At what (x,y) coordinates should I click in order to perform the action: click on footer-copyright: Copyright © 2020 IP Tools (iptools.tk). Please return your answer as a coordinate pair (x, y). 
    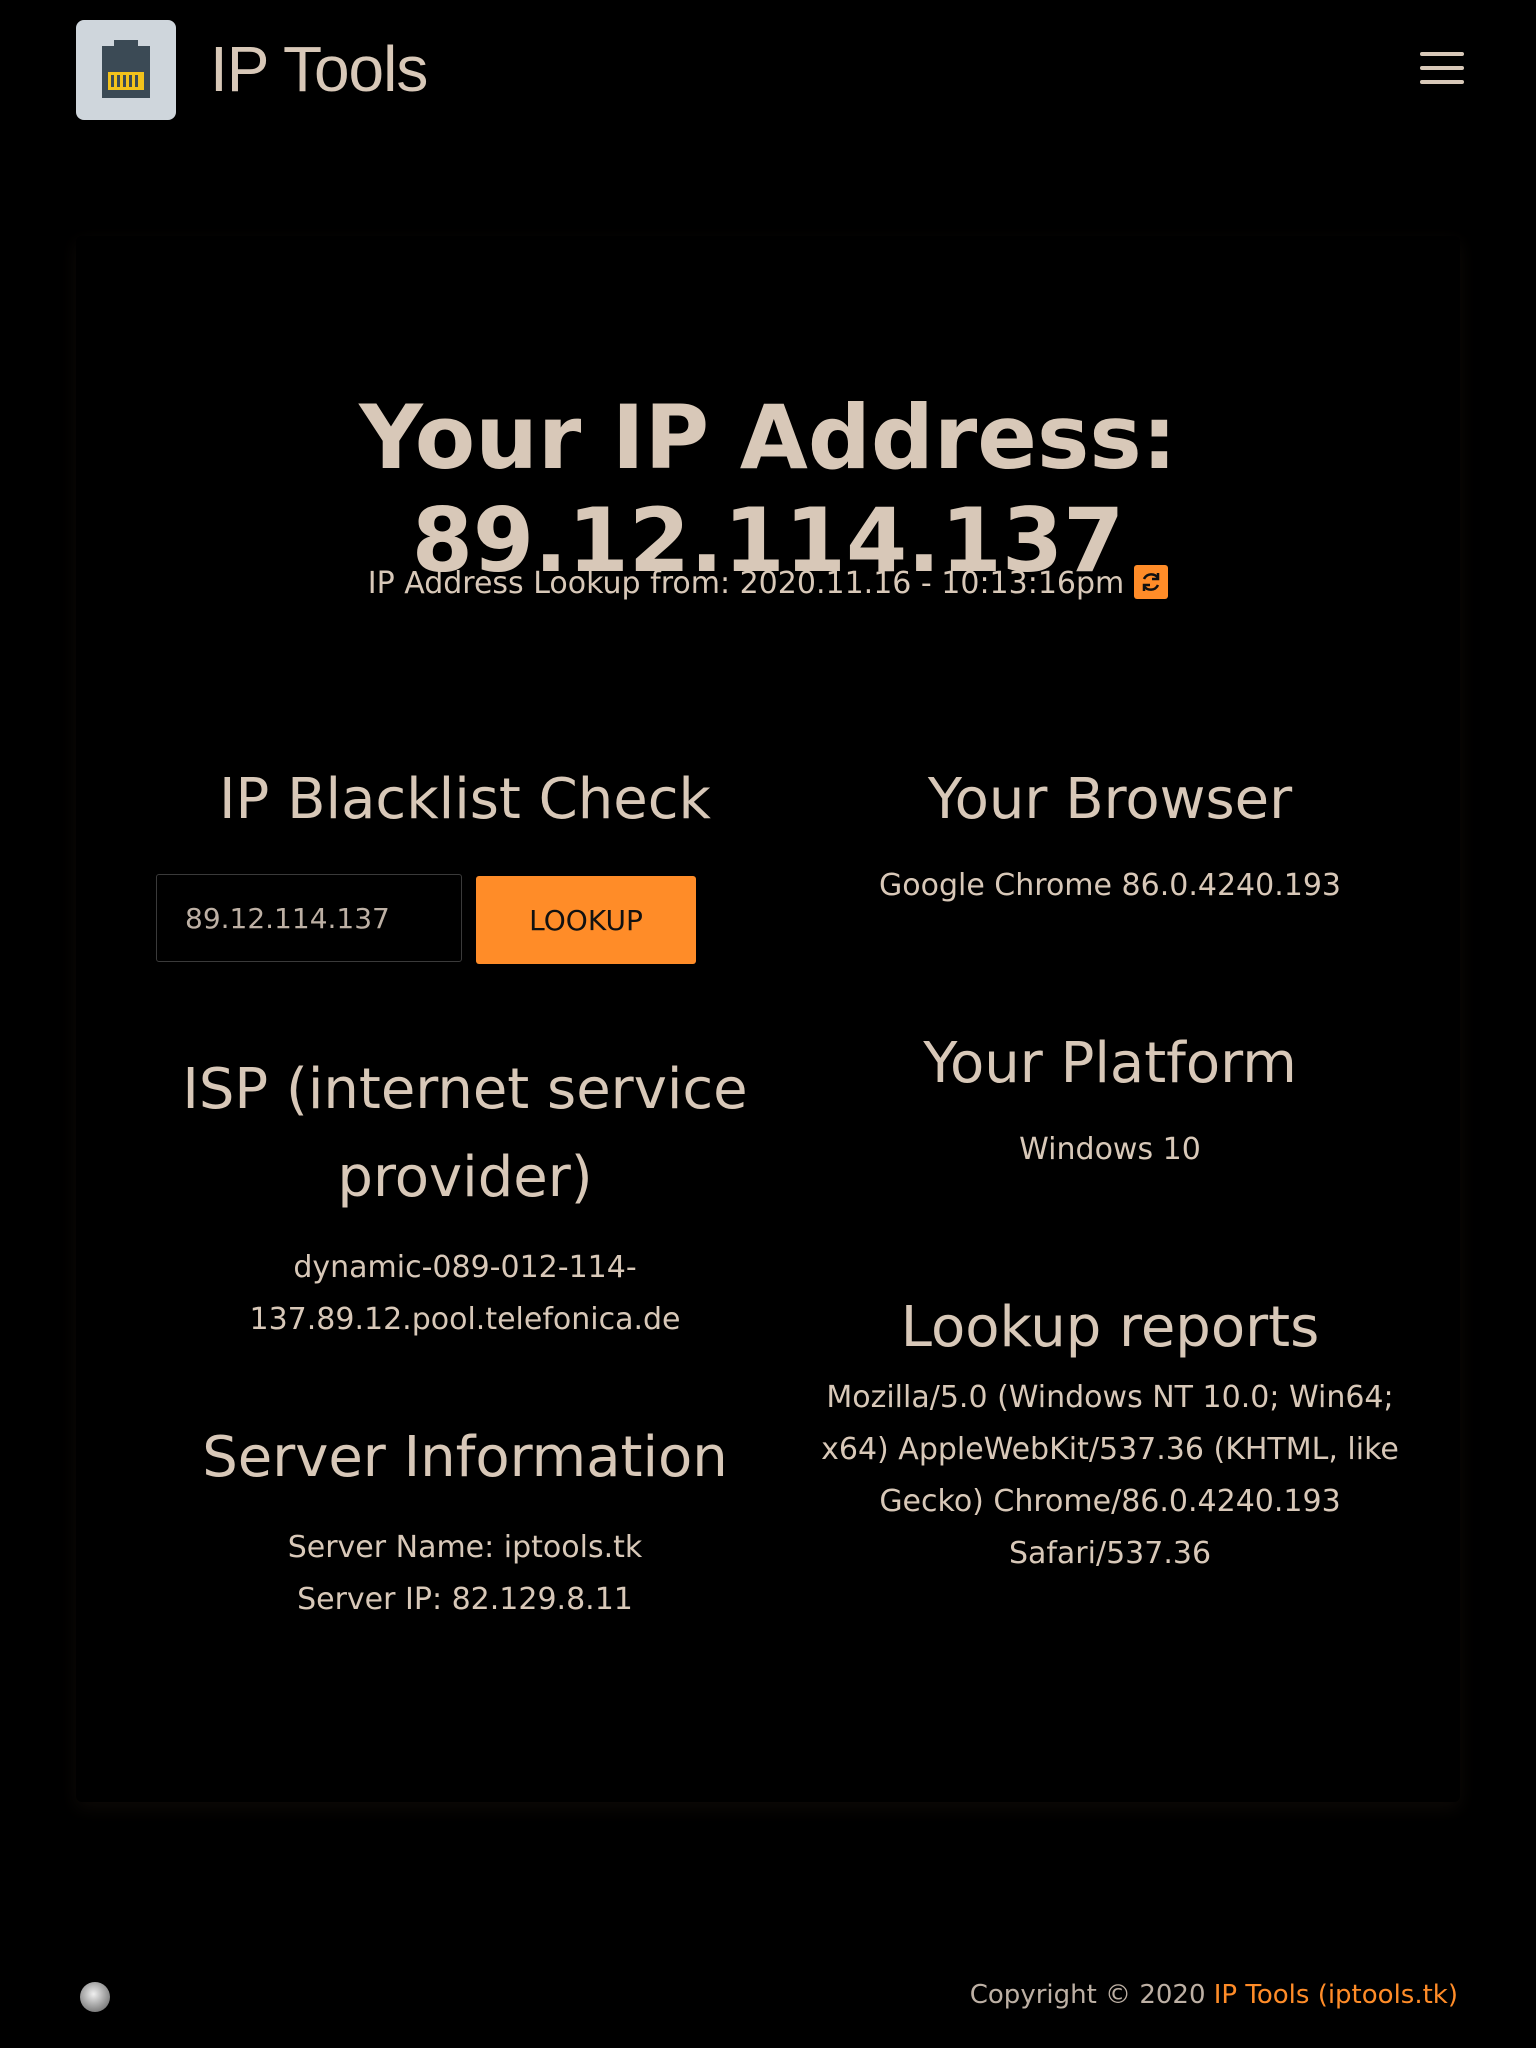
    Looking at the image, I should click on (1214, 1995).